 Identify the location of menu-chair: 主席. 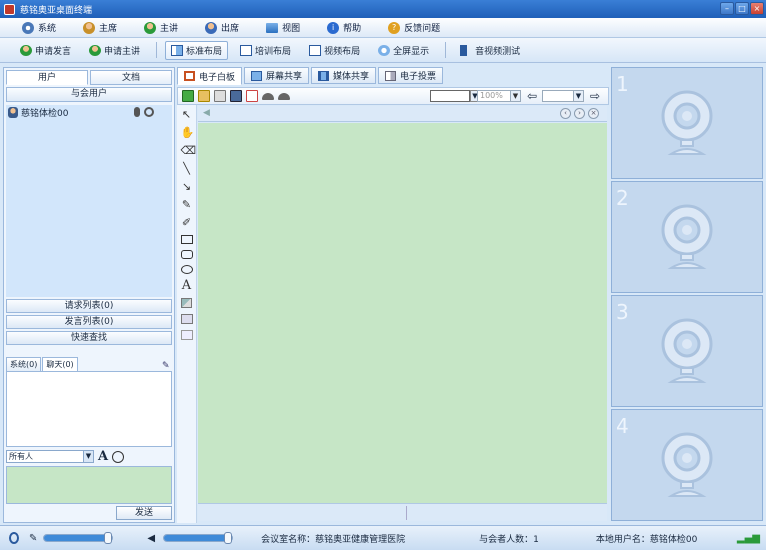
(100, 27).